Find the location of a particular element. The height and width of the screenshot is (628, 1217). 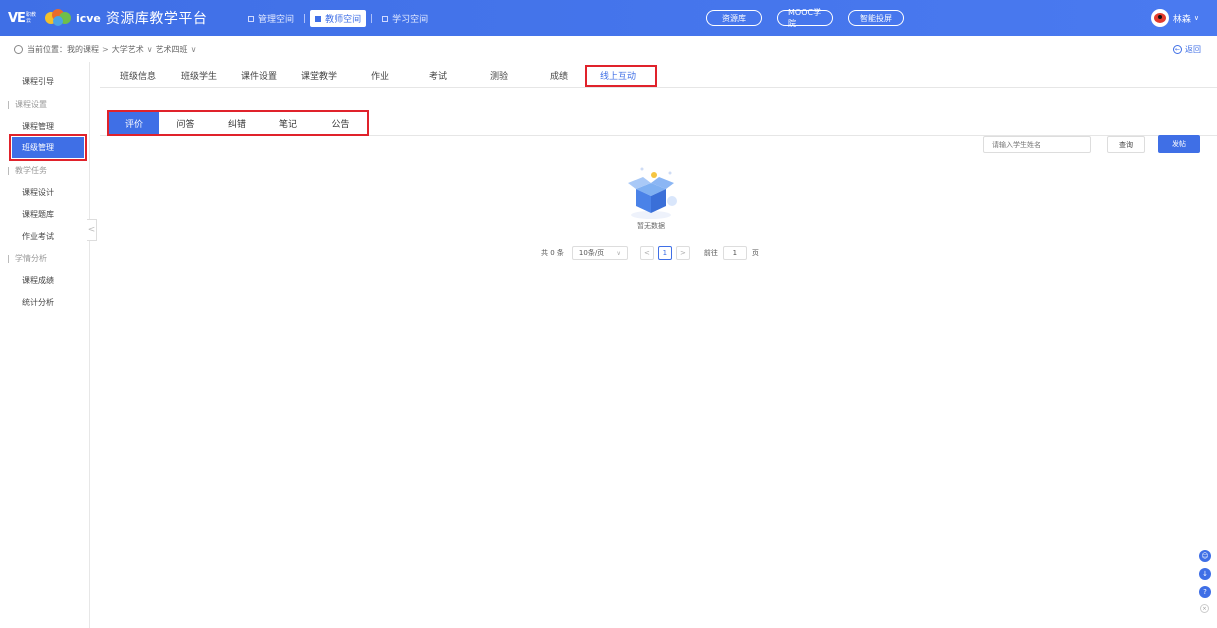

ve-logo-subtitle: 职教云 is located at coordinates (30, 18).